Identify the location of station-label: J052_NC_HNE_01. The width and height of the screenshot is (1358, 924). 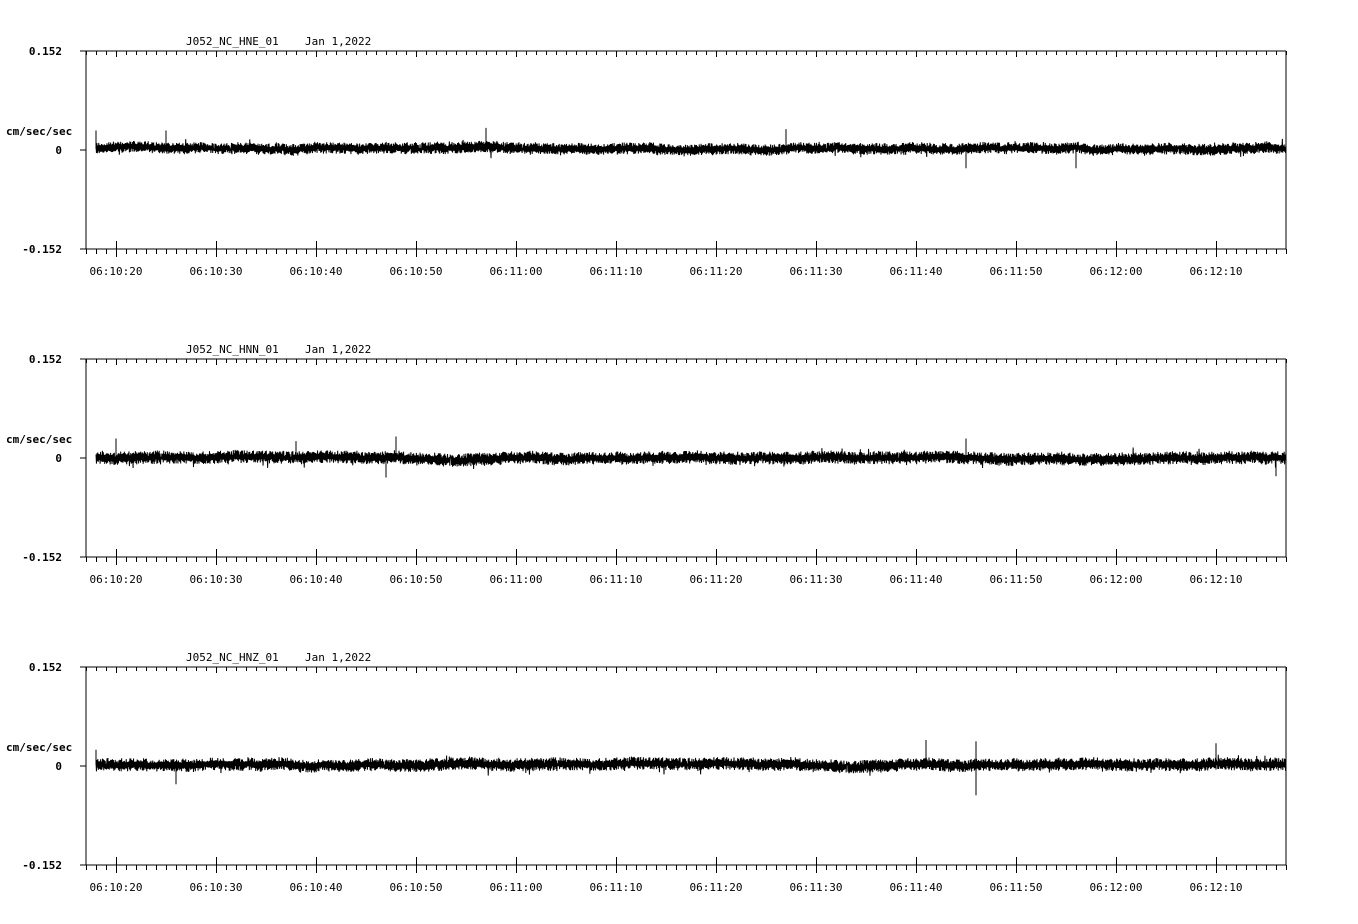
(232, 41).